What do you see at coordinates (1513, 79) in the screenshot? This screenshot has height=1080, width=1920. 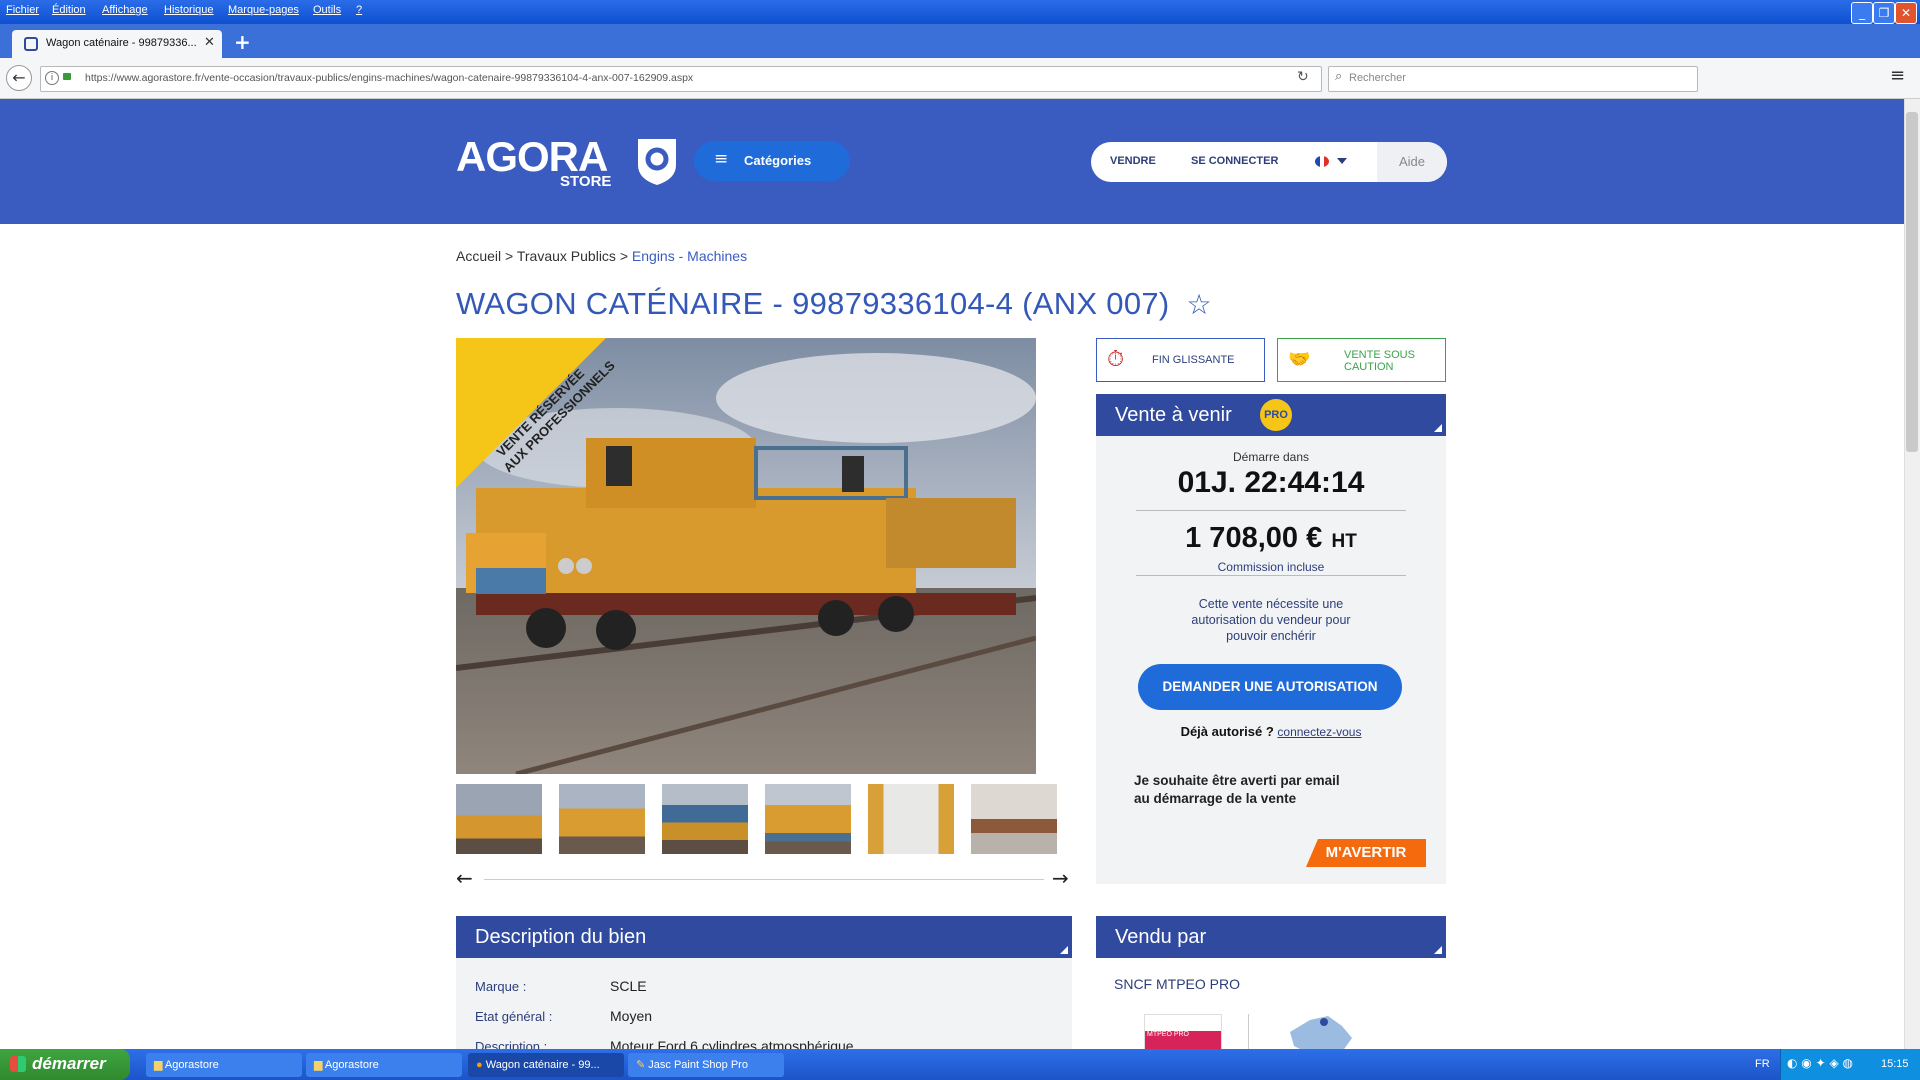 I see `search-box: ⌕ Rechercher` at bounding box center [1513, 79].